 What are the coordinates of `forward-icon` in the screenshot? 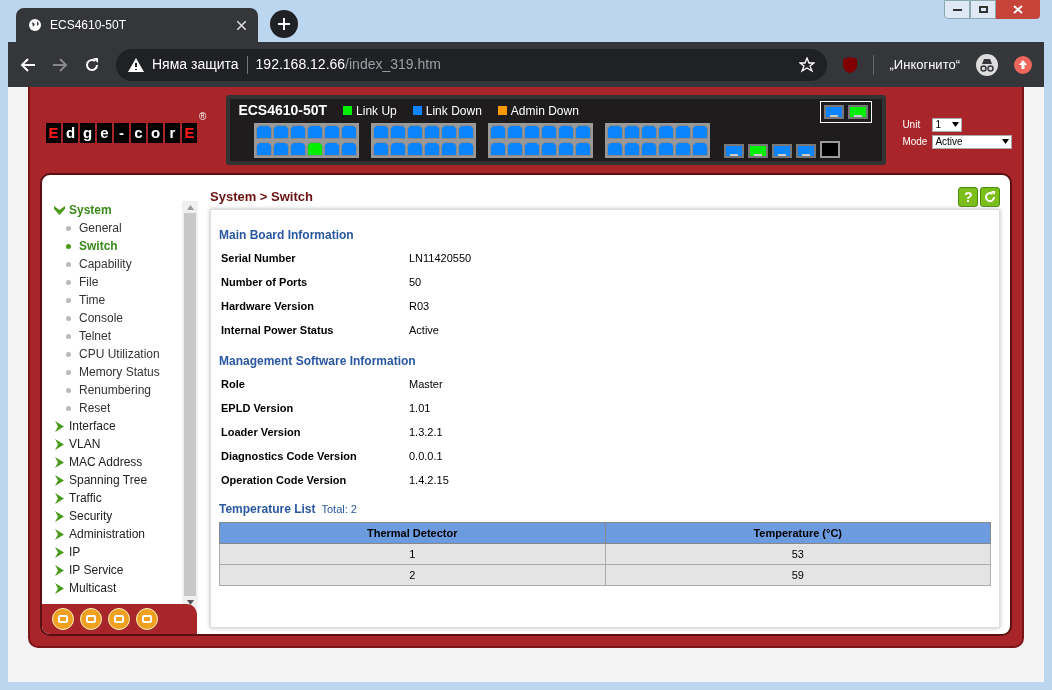 It's located at (60, 64).